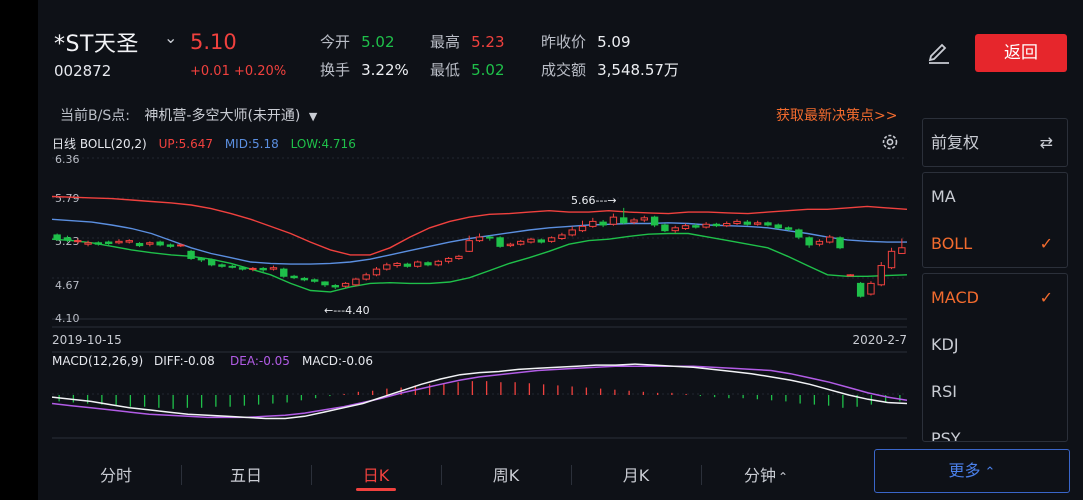 This screenshot has height=500, width=1083. What do you see at coordinates (506, 474) in the screenshot?
I see `tab-week-k: 周K` at bounding box center [506, 474].